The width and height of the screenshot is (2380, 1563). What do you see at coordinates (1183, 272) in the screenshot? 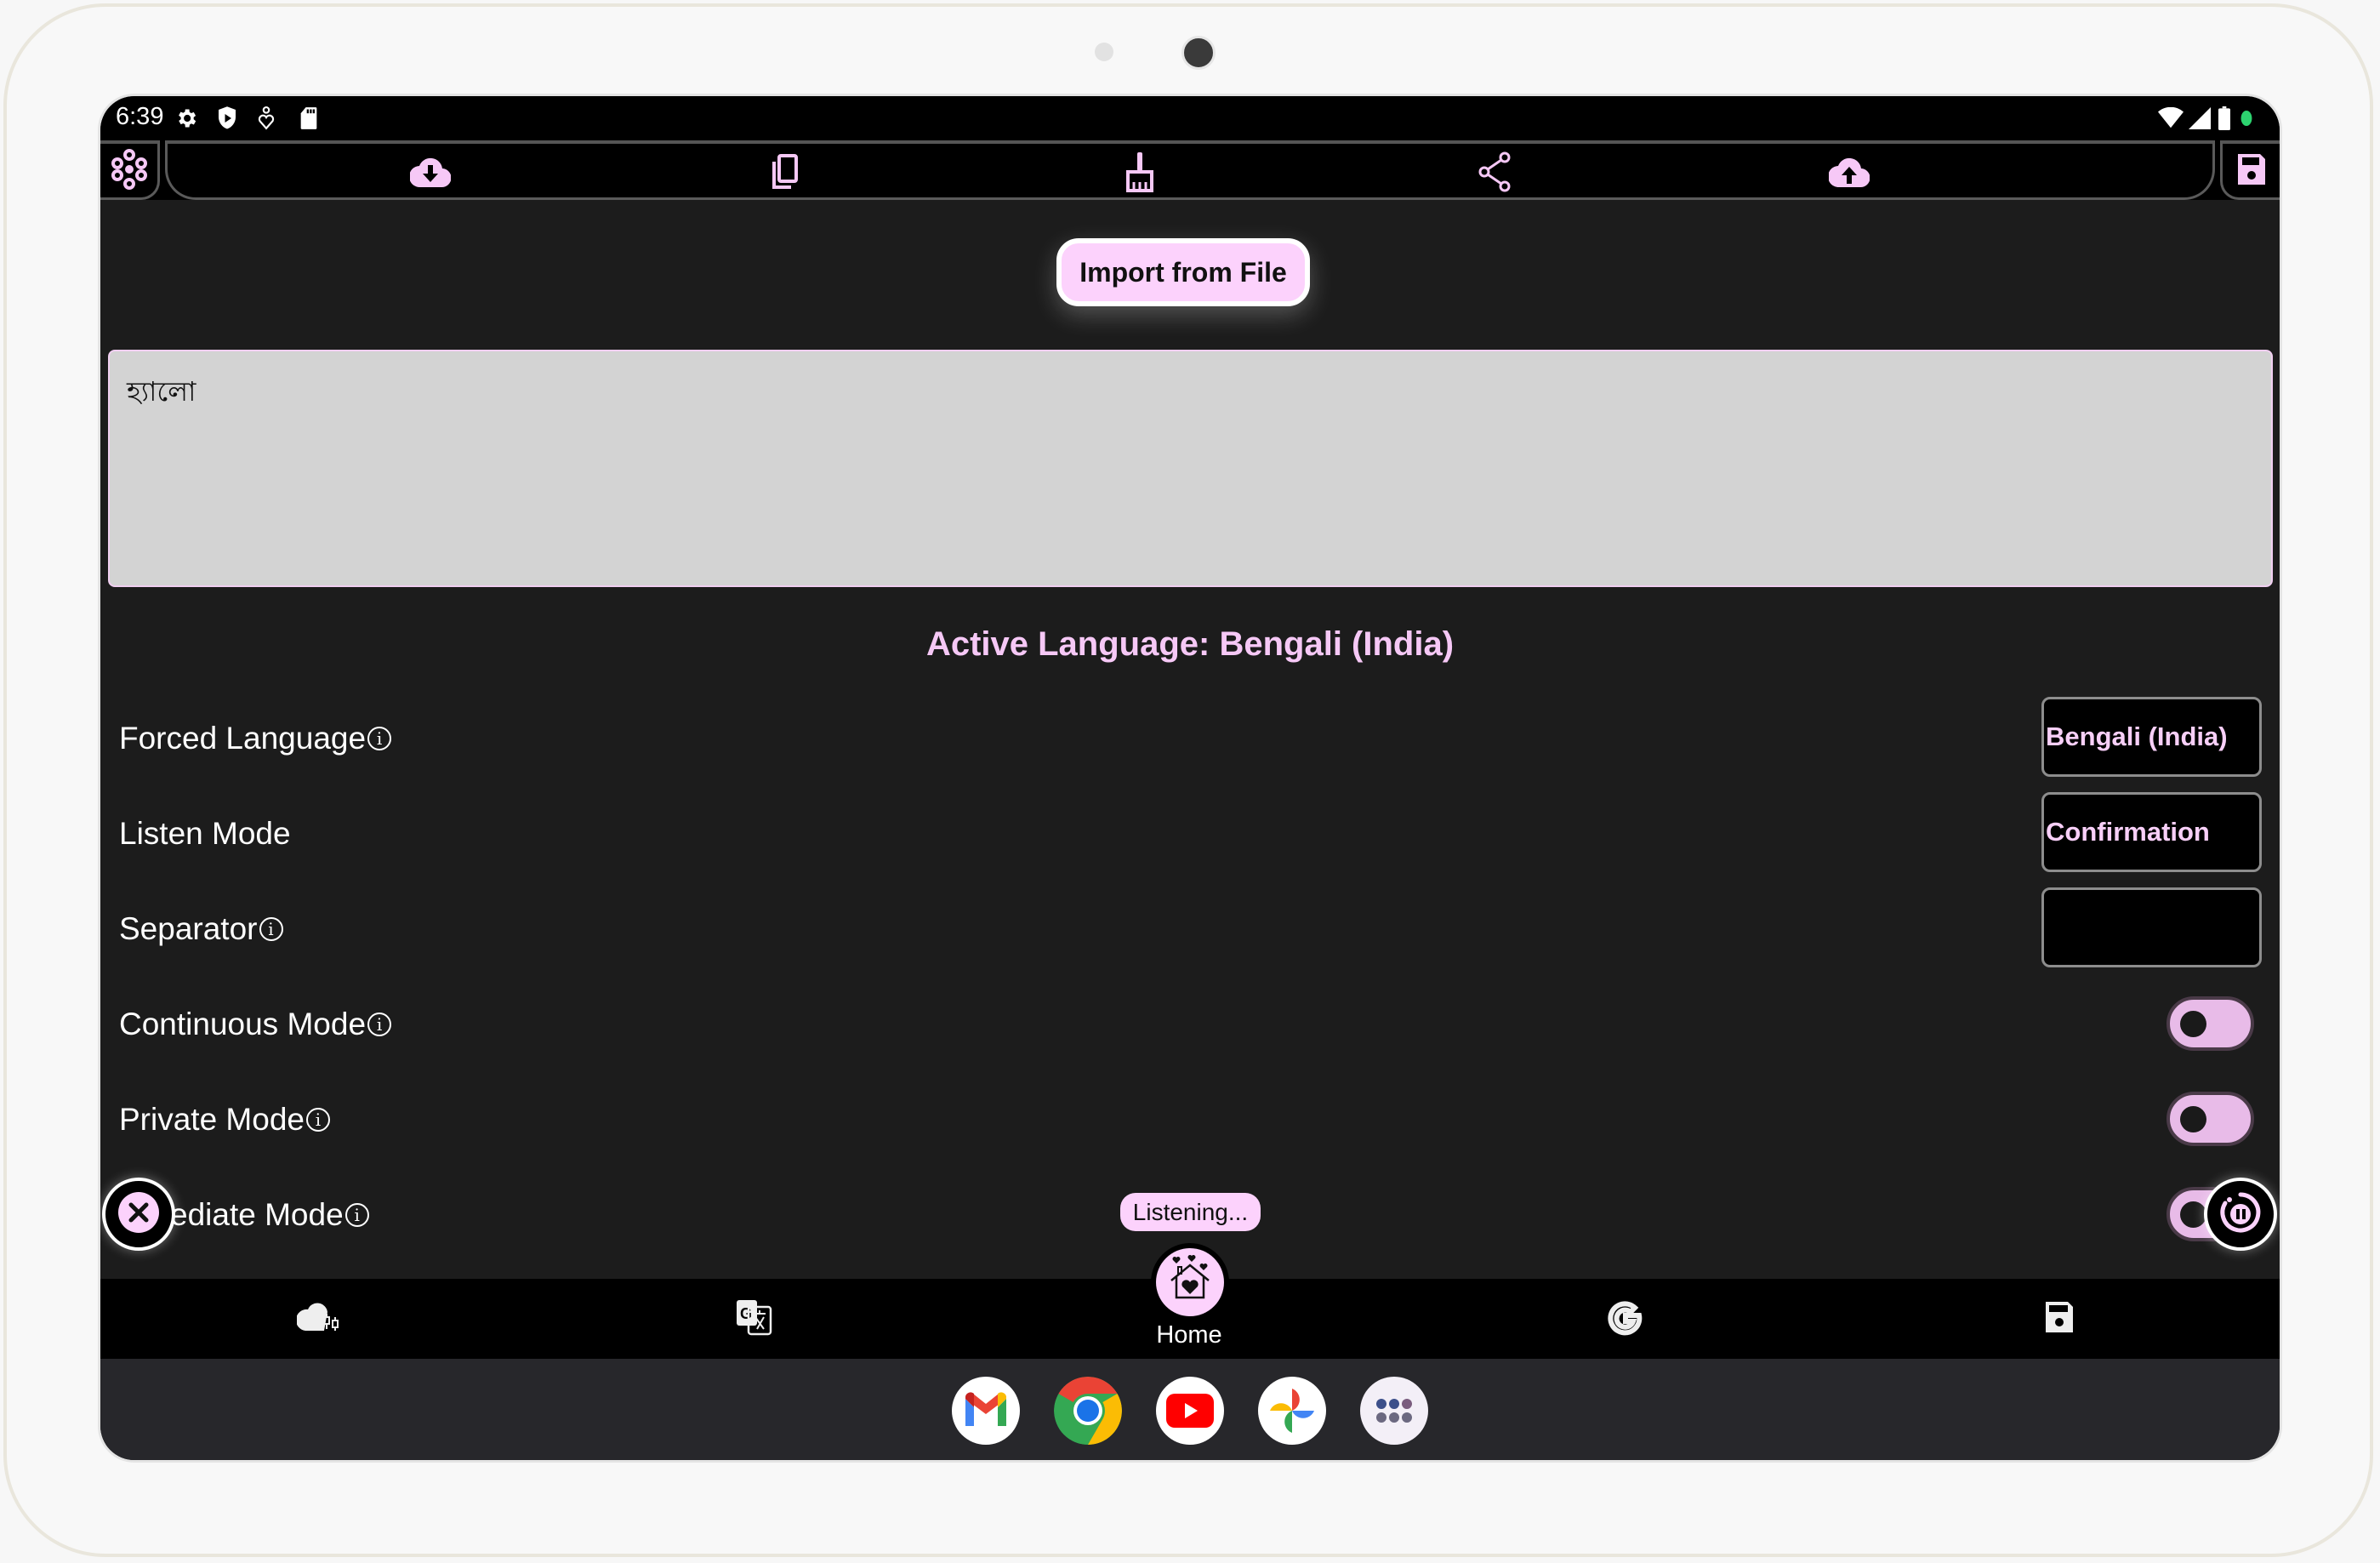
I see `import-from-file-button: Import from File` at bounding box center [1183, 272].